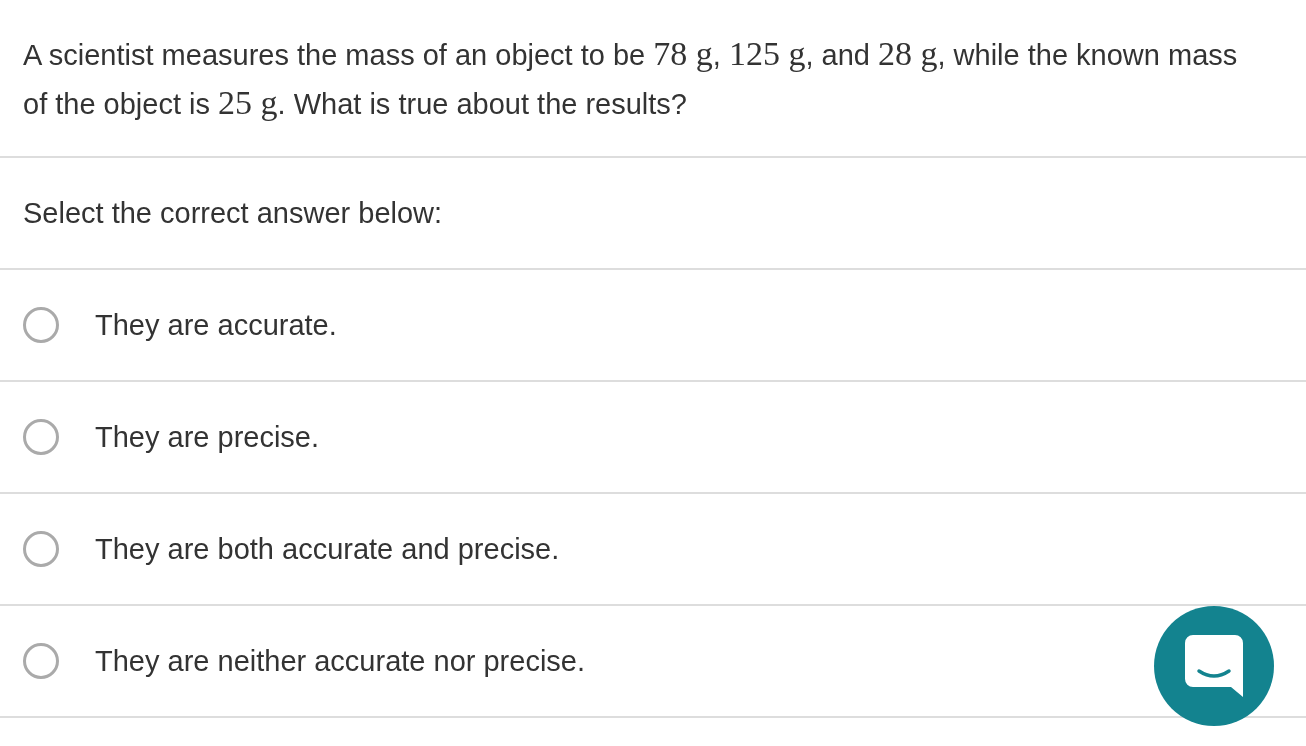  Describe the element at coordinates (207, 437) in the screenshot. I see `answer-option: They are precise.` at that location.